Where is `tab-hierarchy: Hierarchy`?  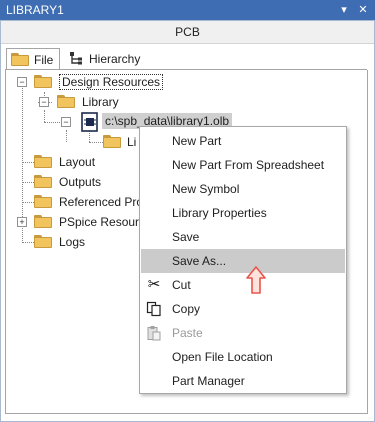
tab-hierarchy: Hierarchy is located at coordinates (105, 58).